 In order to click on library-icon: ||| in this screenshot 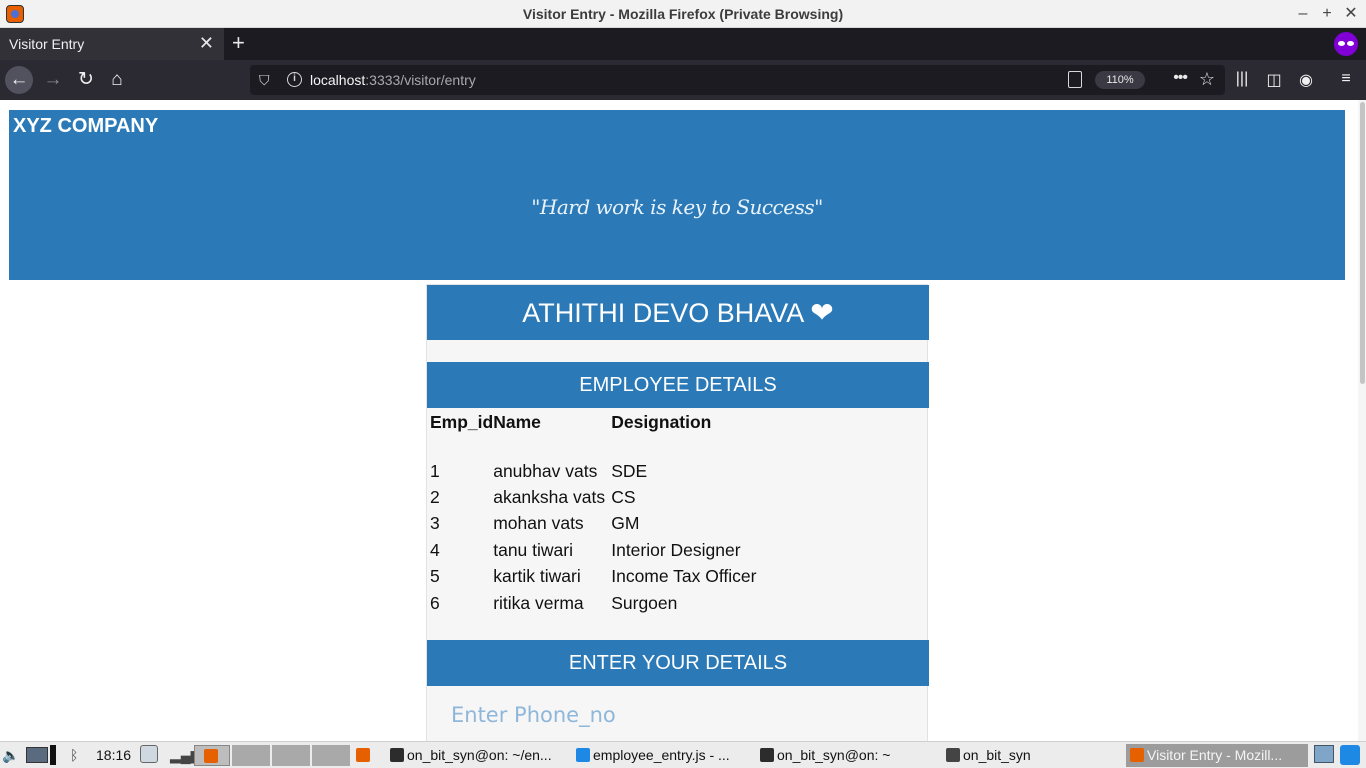, I will do `click(1242, 79)`.